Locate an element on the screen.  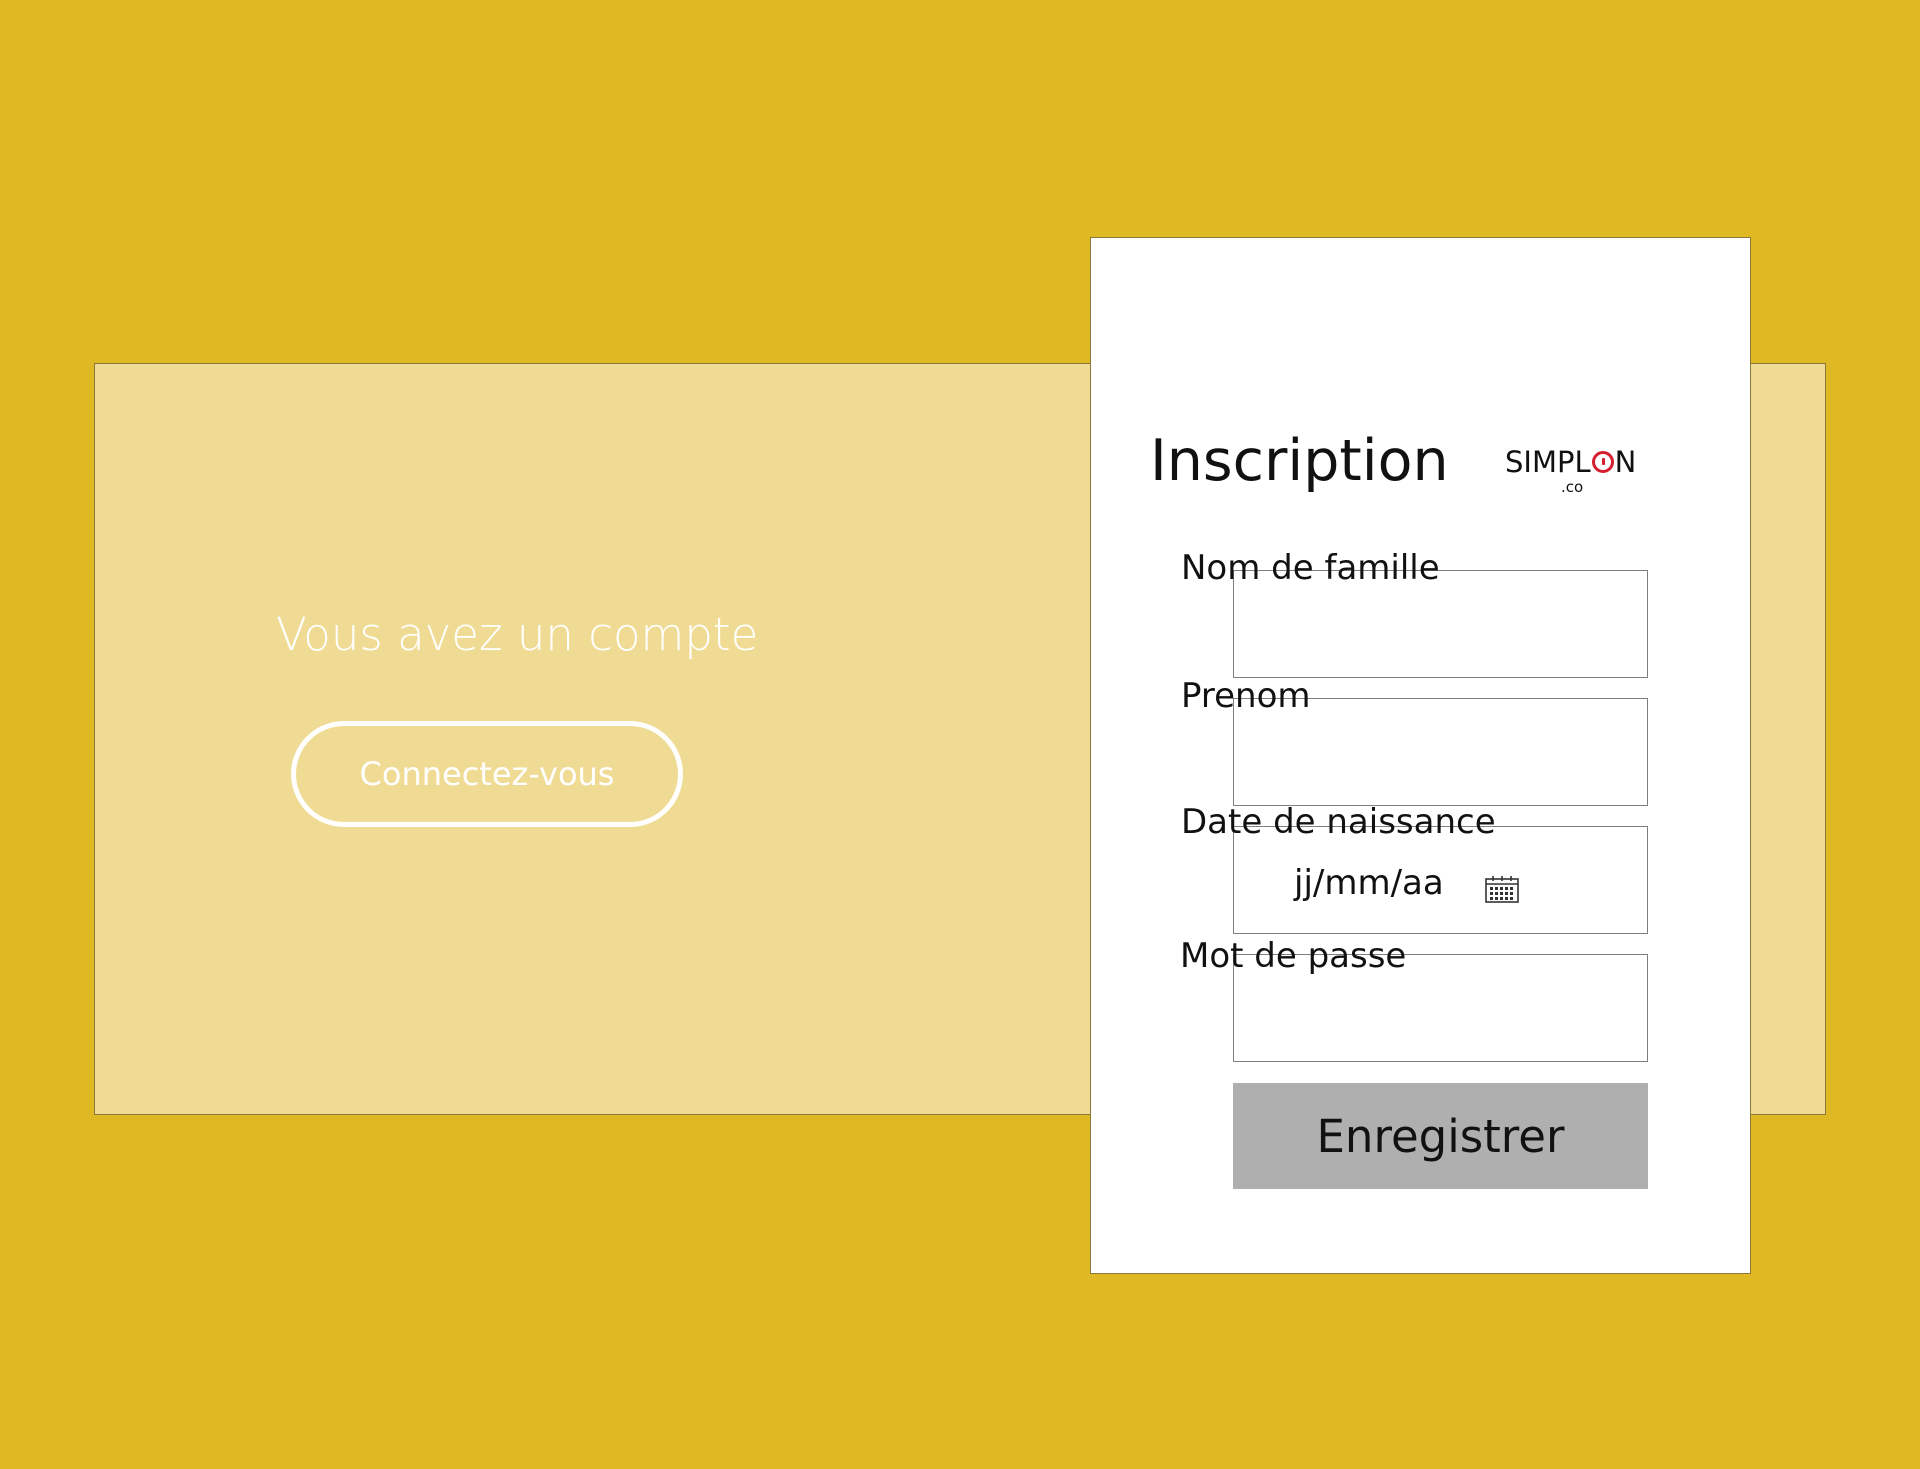
power-icon is located at coordinates (1602, 462).